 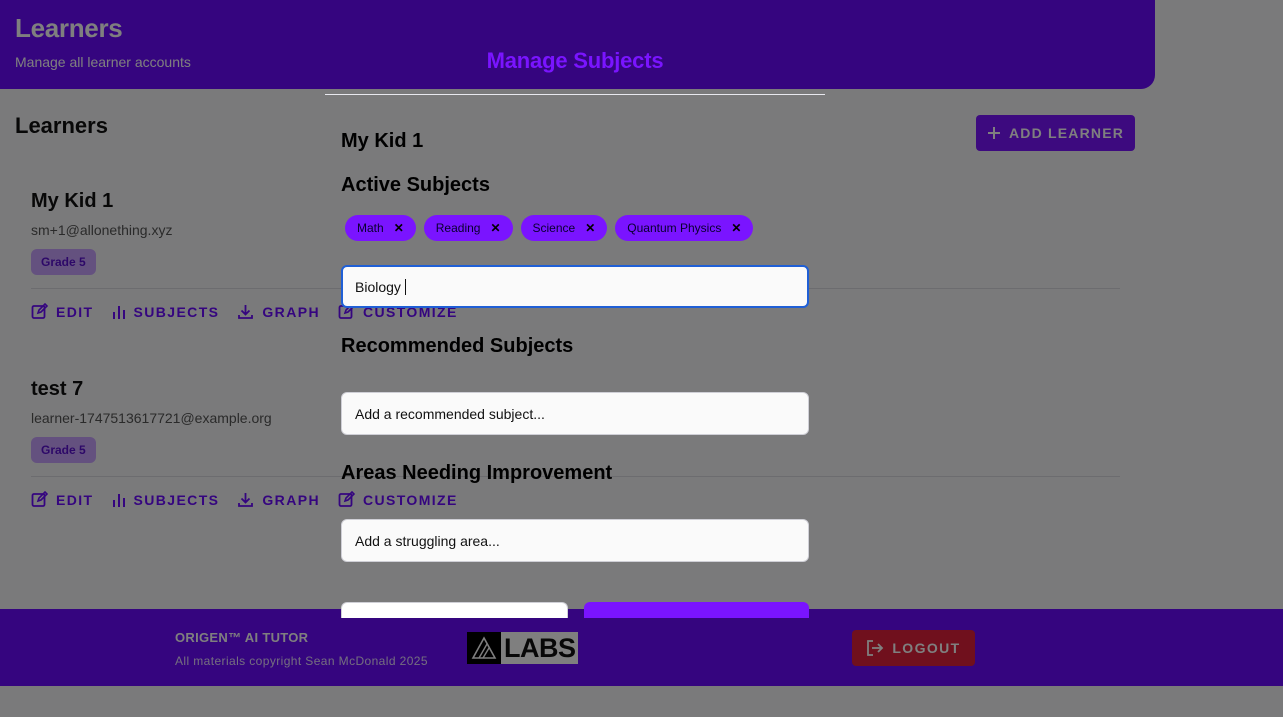 What do you see at coordinates (405, 286) in the screenshot?
I see `text-cursor` at bounding box center [405, 286].